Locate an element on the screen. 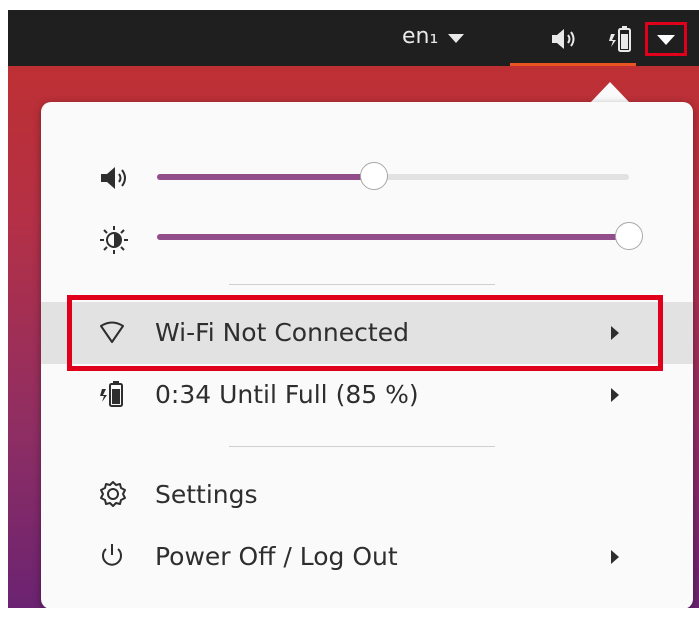  system-menu-arrow-icon is located at coordinates (666, 40).